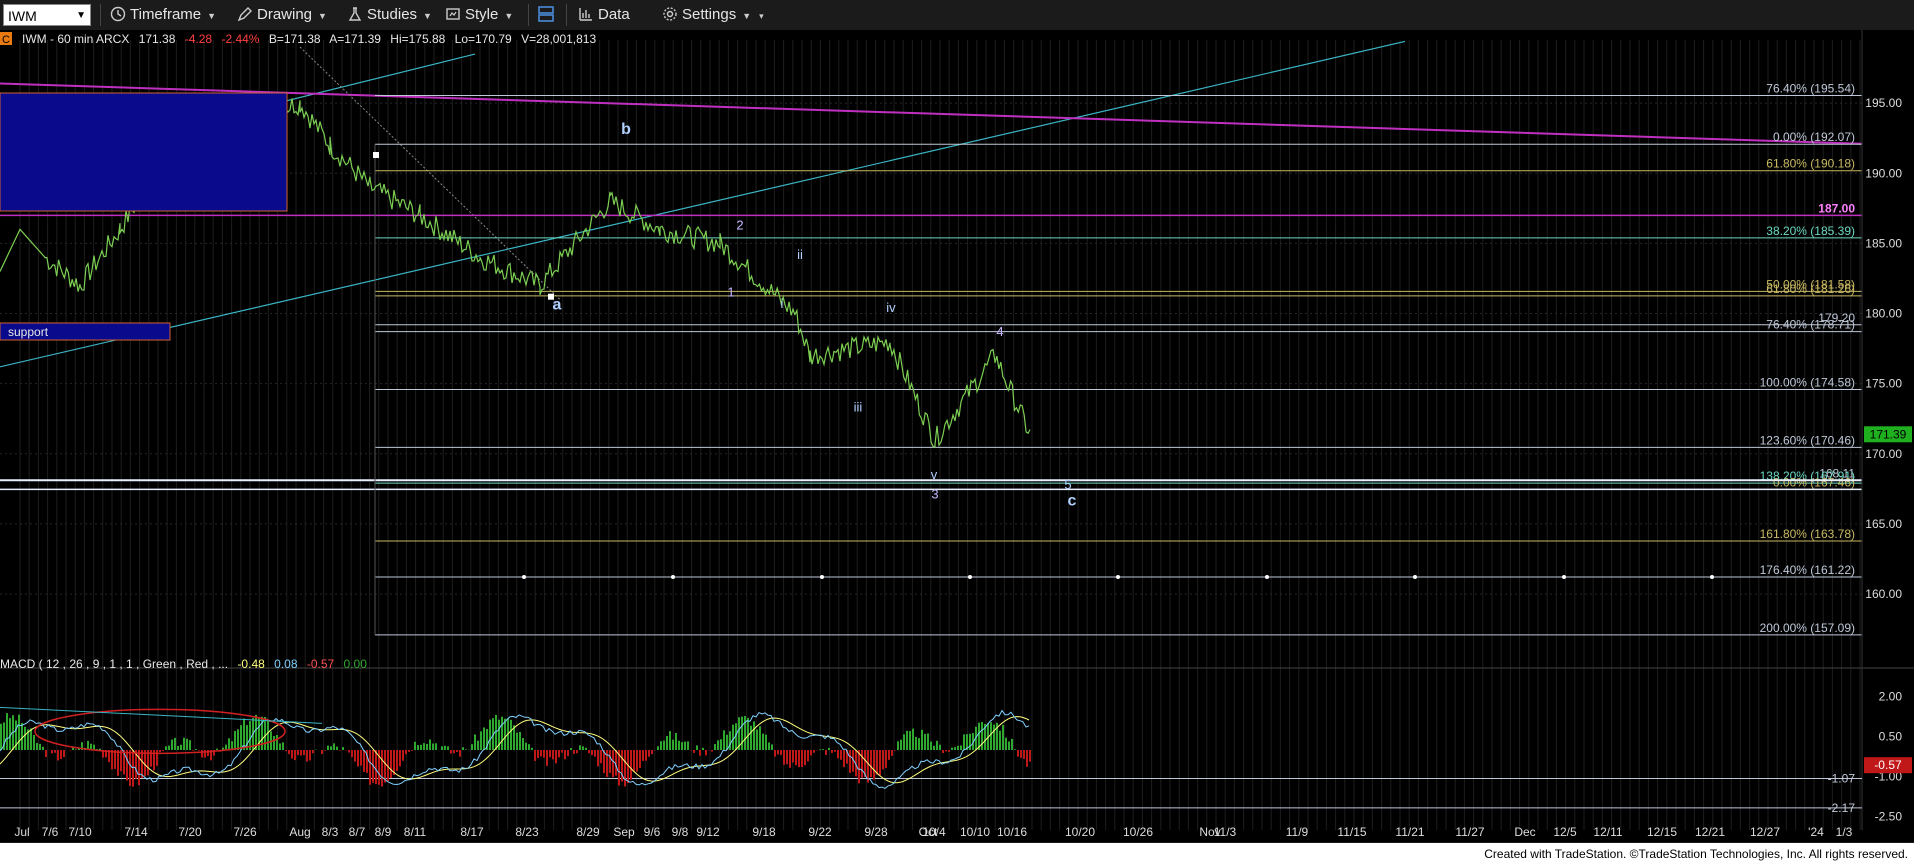 Image resolution: width=1914 pixels, height=865 pixels. Describe the element at coordinates (1883, 524) in the screenshot. I see `price-tick-label: 165.00` at that location.